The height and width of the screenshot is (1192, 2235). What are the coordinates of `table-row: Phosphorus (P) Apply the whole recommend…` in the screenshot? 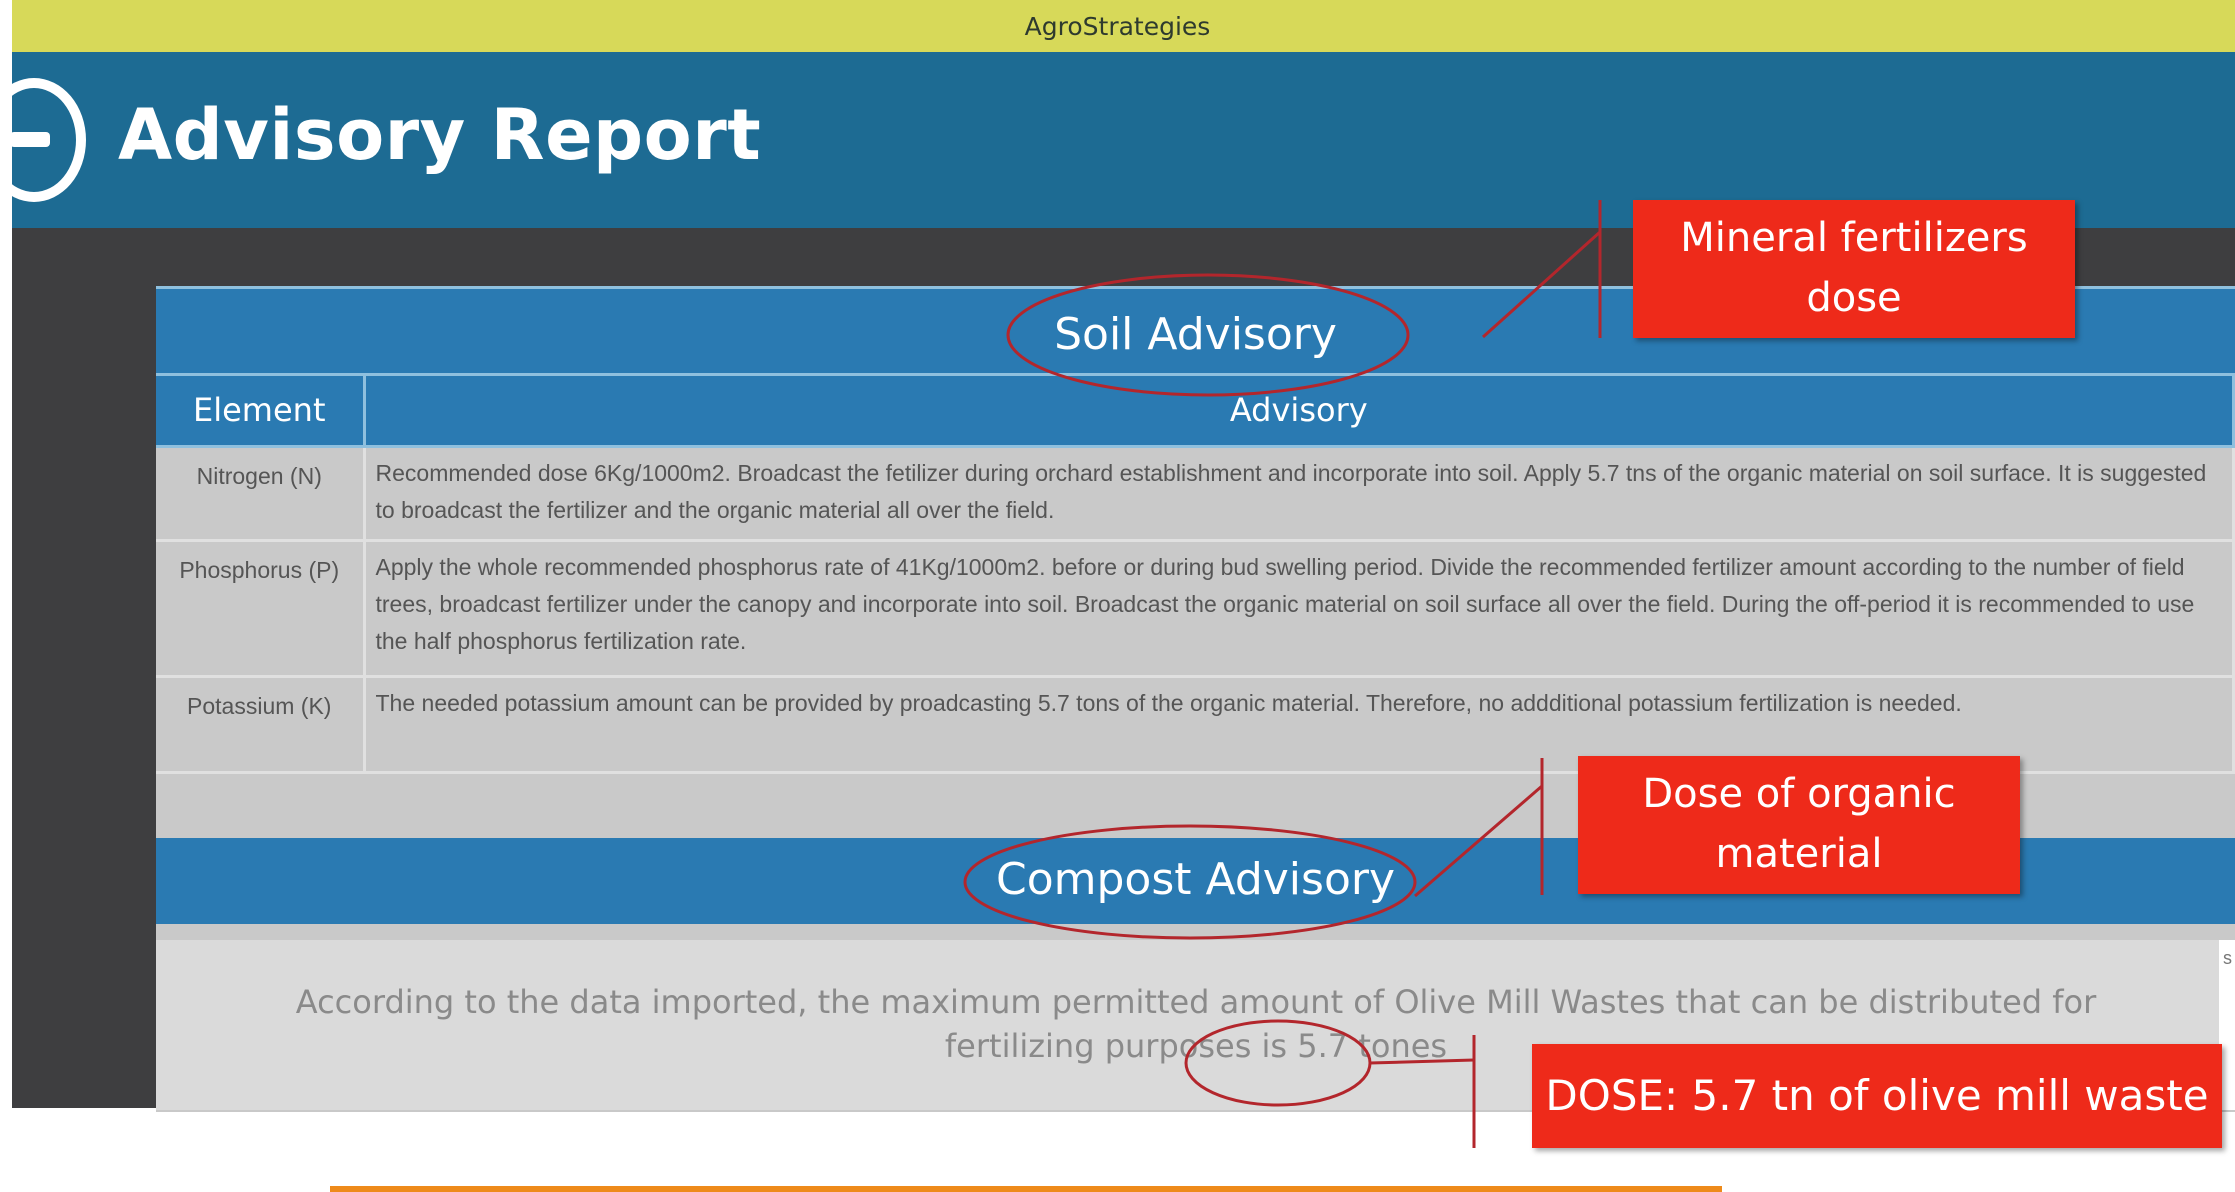 It's located at (1195, 609).